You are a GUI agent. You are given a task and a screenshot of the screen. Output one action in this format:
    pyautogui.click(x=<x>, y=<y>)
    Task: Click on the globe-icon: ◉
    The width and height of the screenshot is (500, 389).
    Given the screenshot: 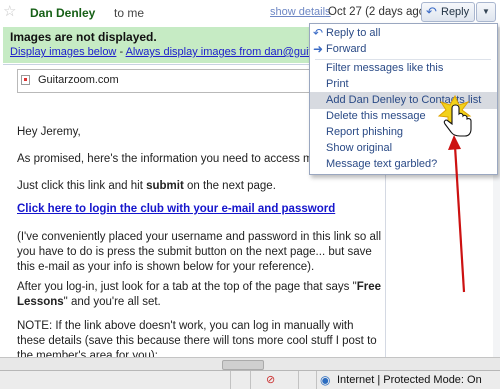 What is the action you would take?
    pyautogui.click(x=325, y=380)
    